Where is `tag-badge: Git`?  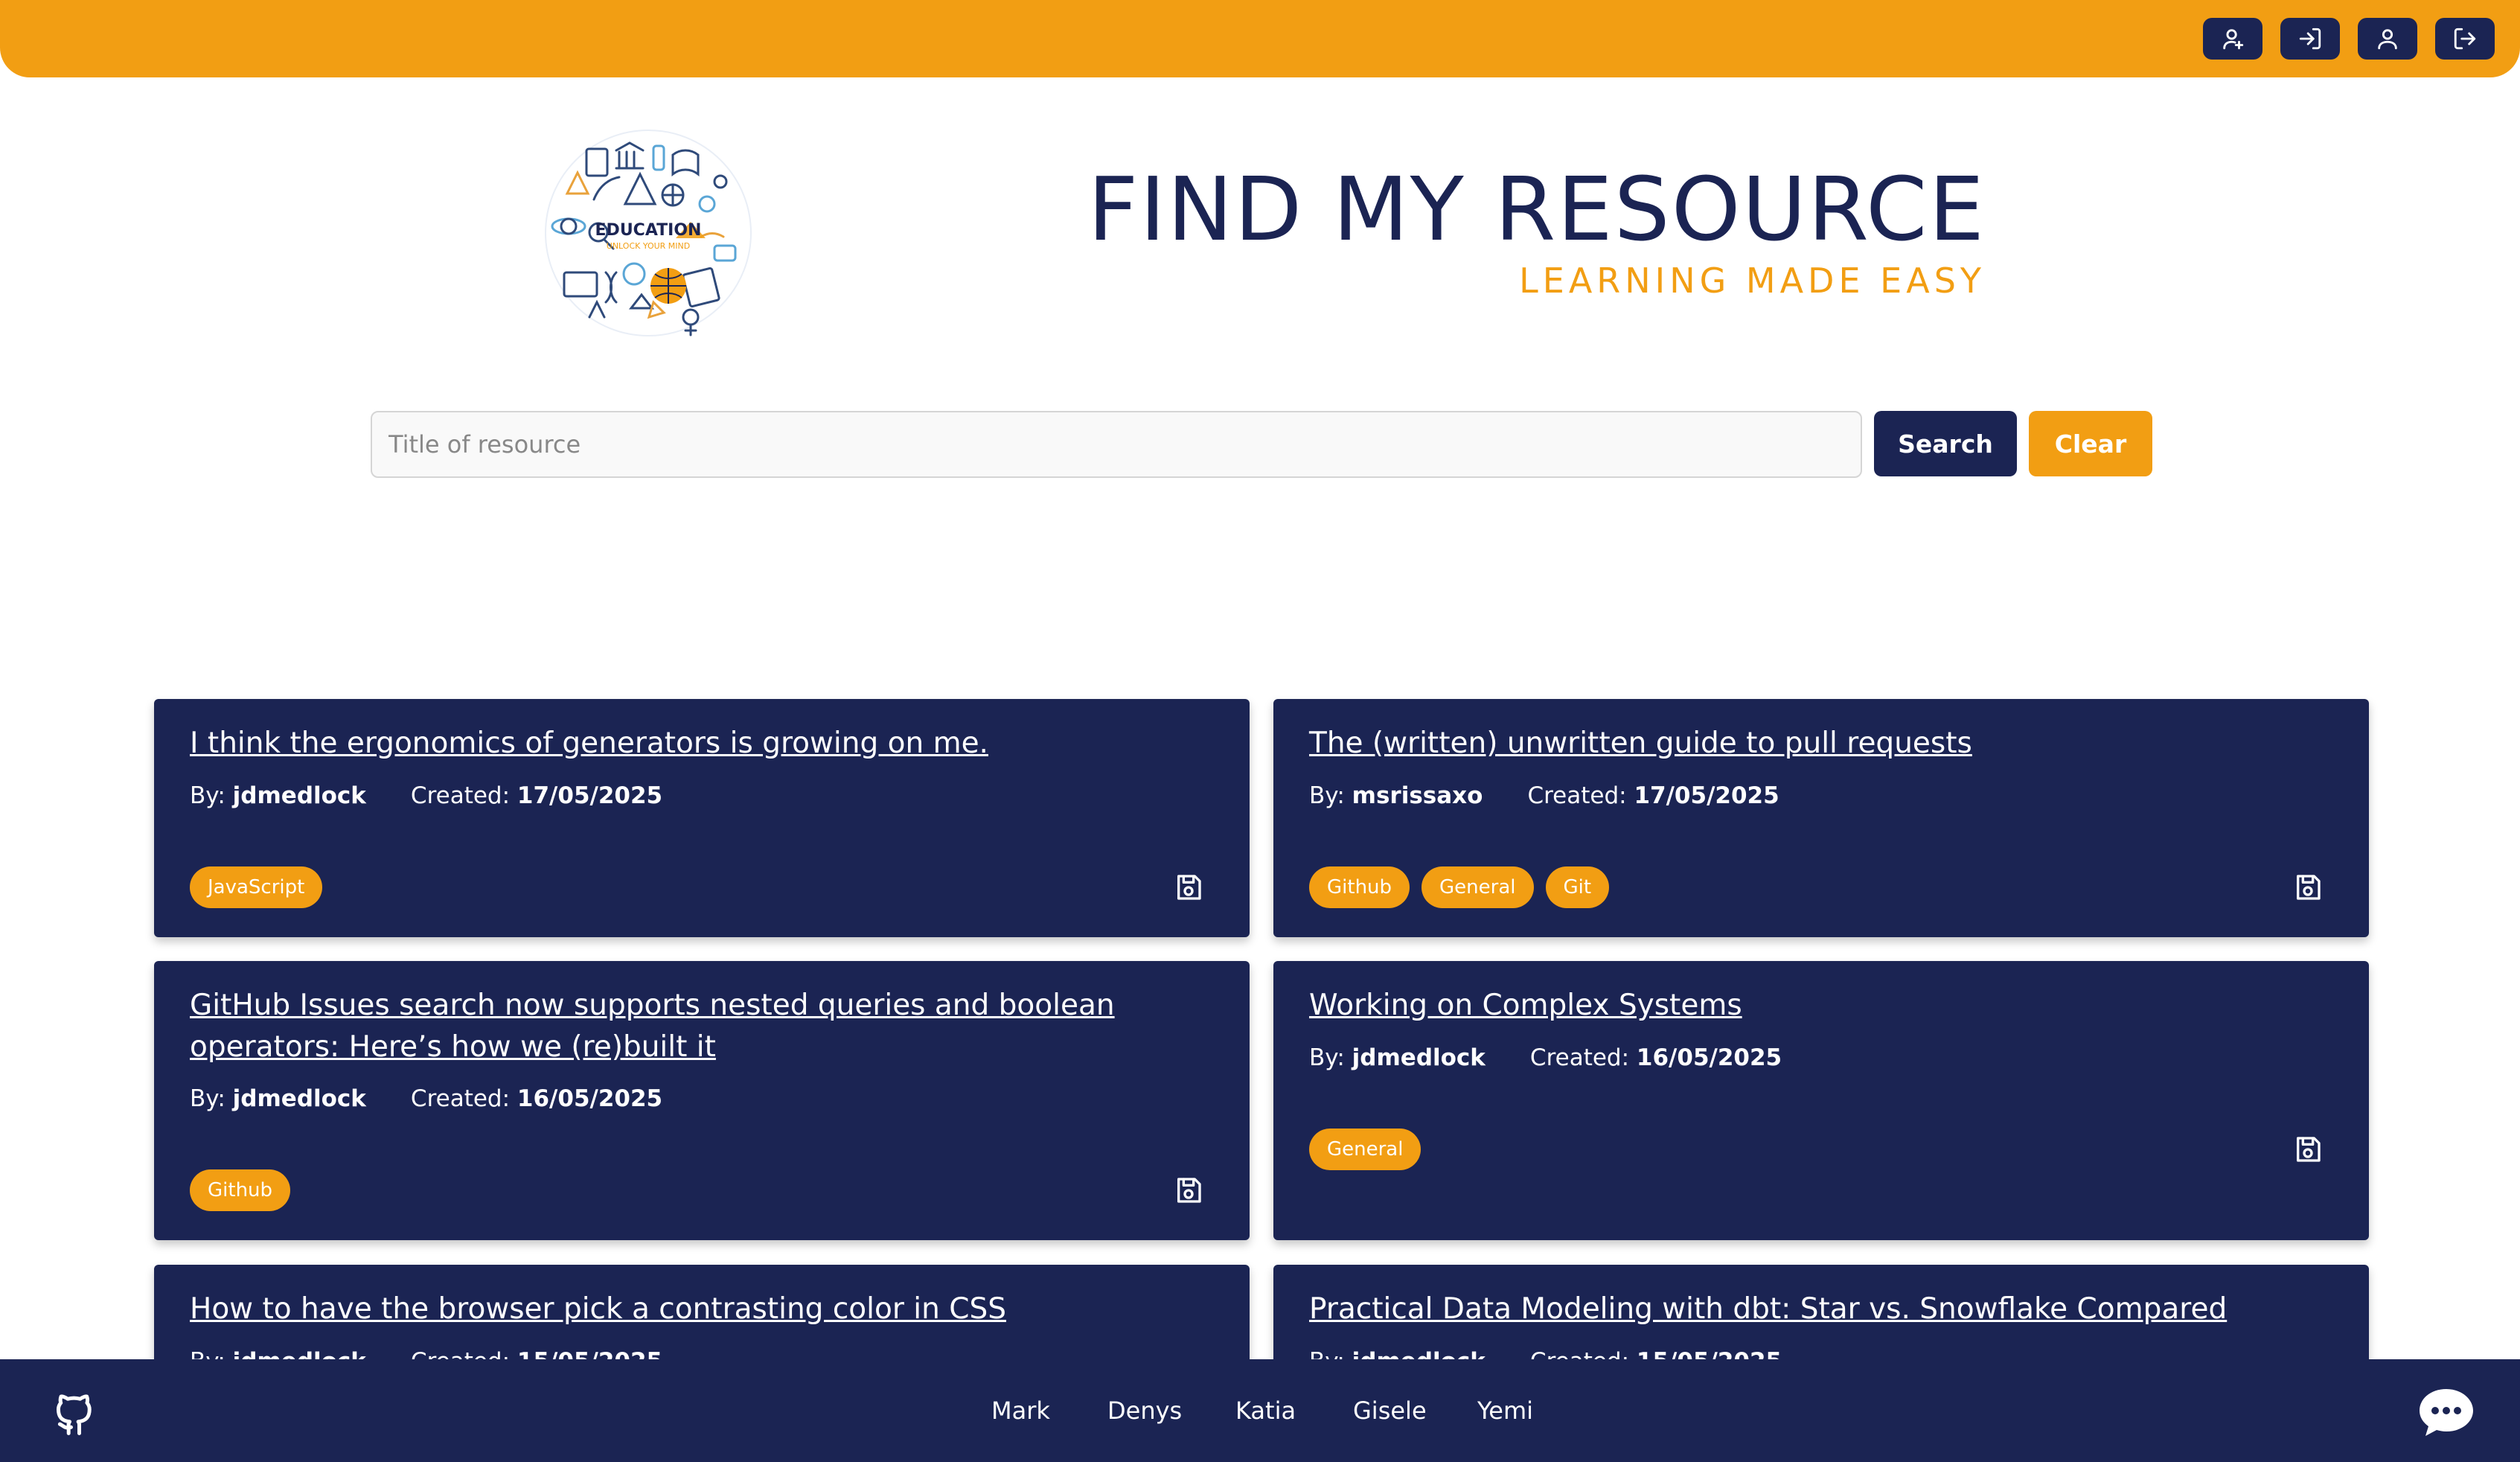 tag-badge: Git is located at coordinates (1577, 887).